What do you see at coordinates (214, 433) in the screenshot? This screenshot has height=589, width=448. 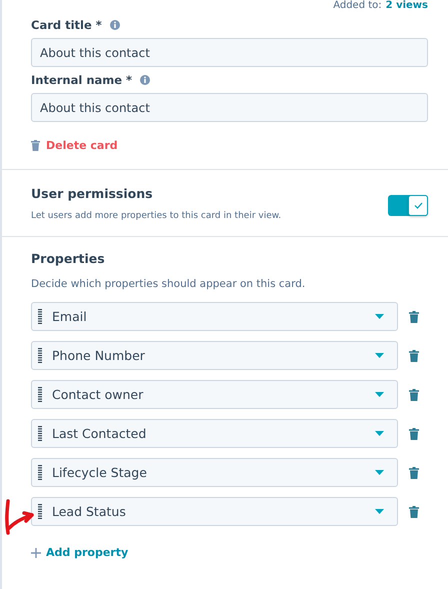 I see `property-dropdown: Last Contacted` at bounding box center [214, 433].